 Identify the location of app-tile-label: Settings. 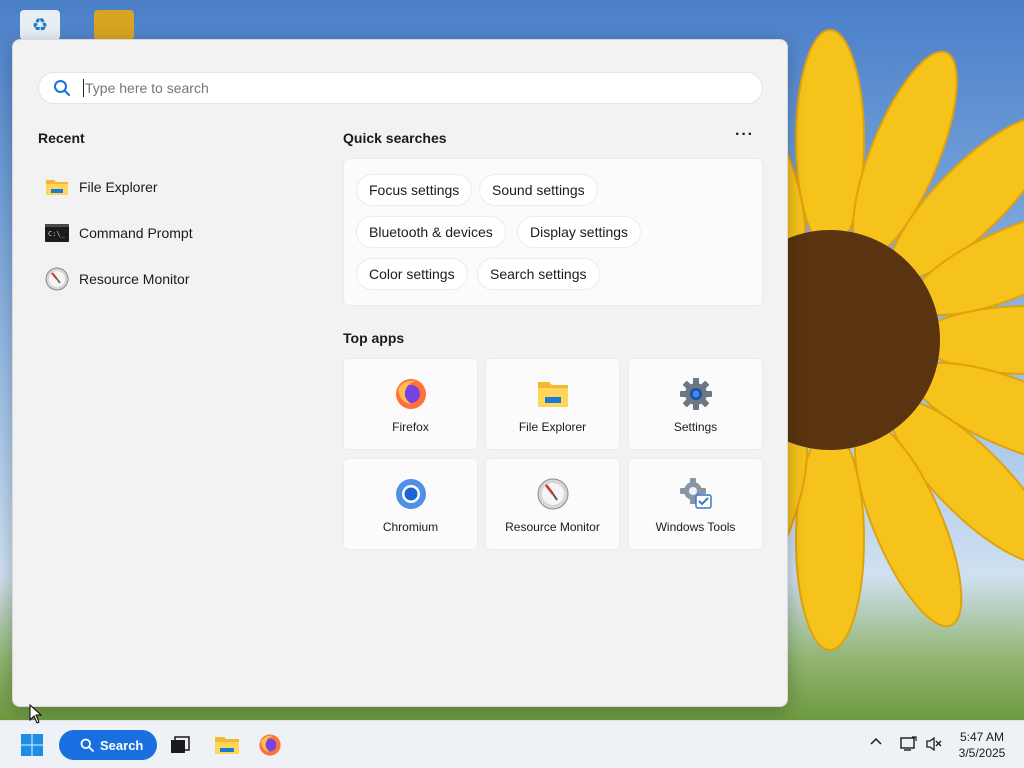
(695, 427).